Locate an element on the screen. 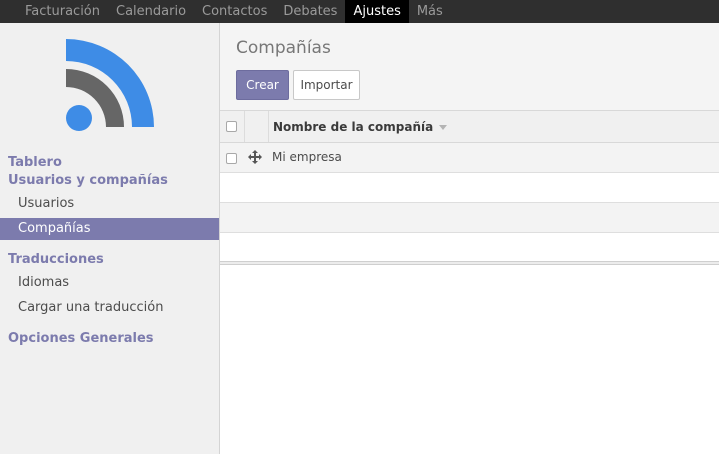  create-button: Crear is located at coordinates (262, 85).